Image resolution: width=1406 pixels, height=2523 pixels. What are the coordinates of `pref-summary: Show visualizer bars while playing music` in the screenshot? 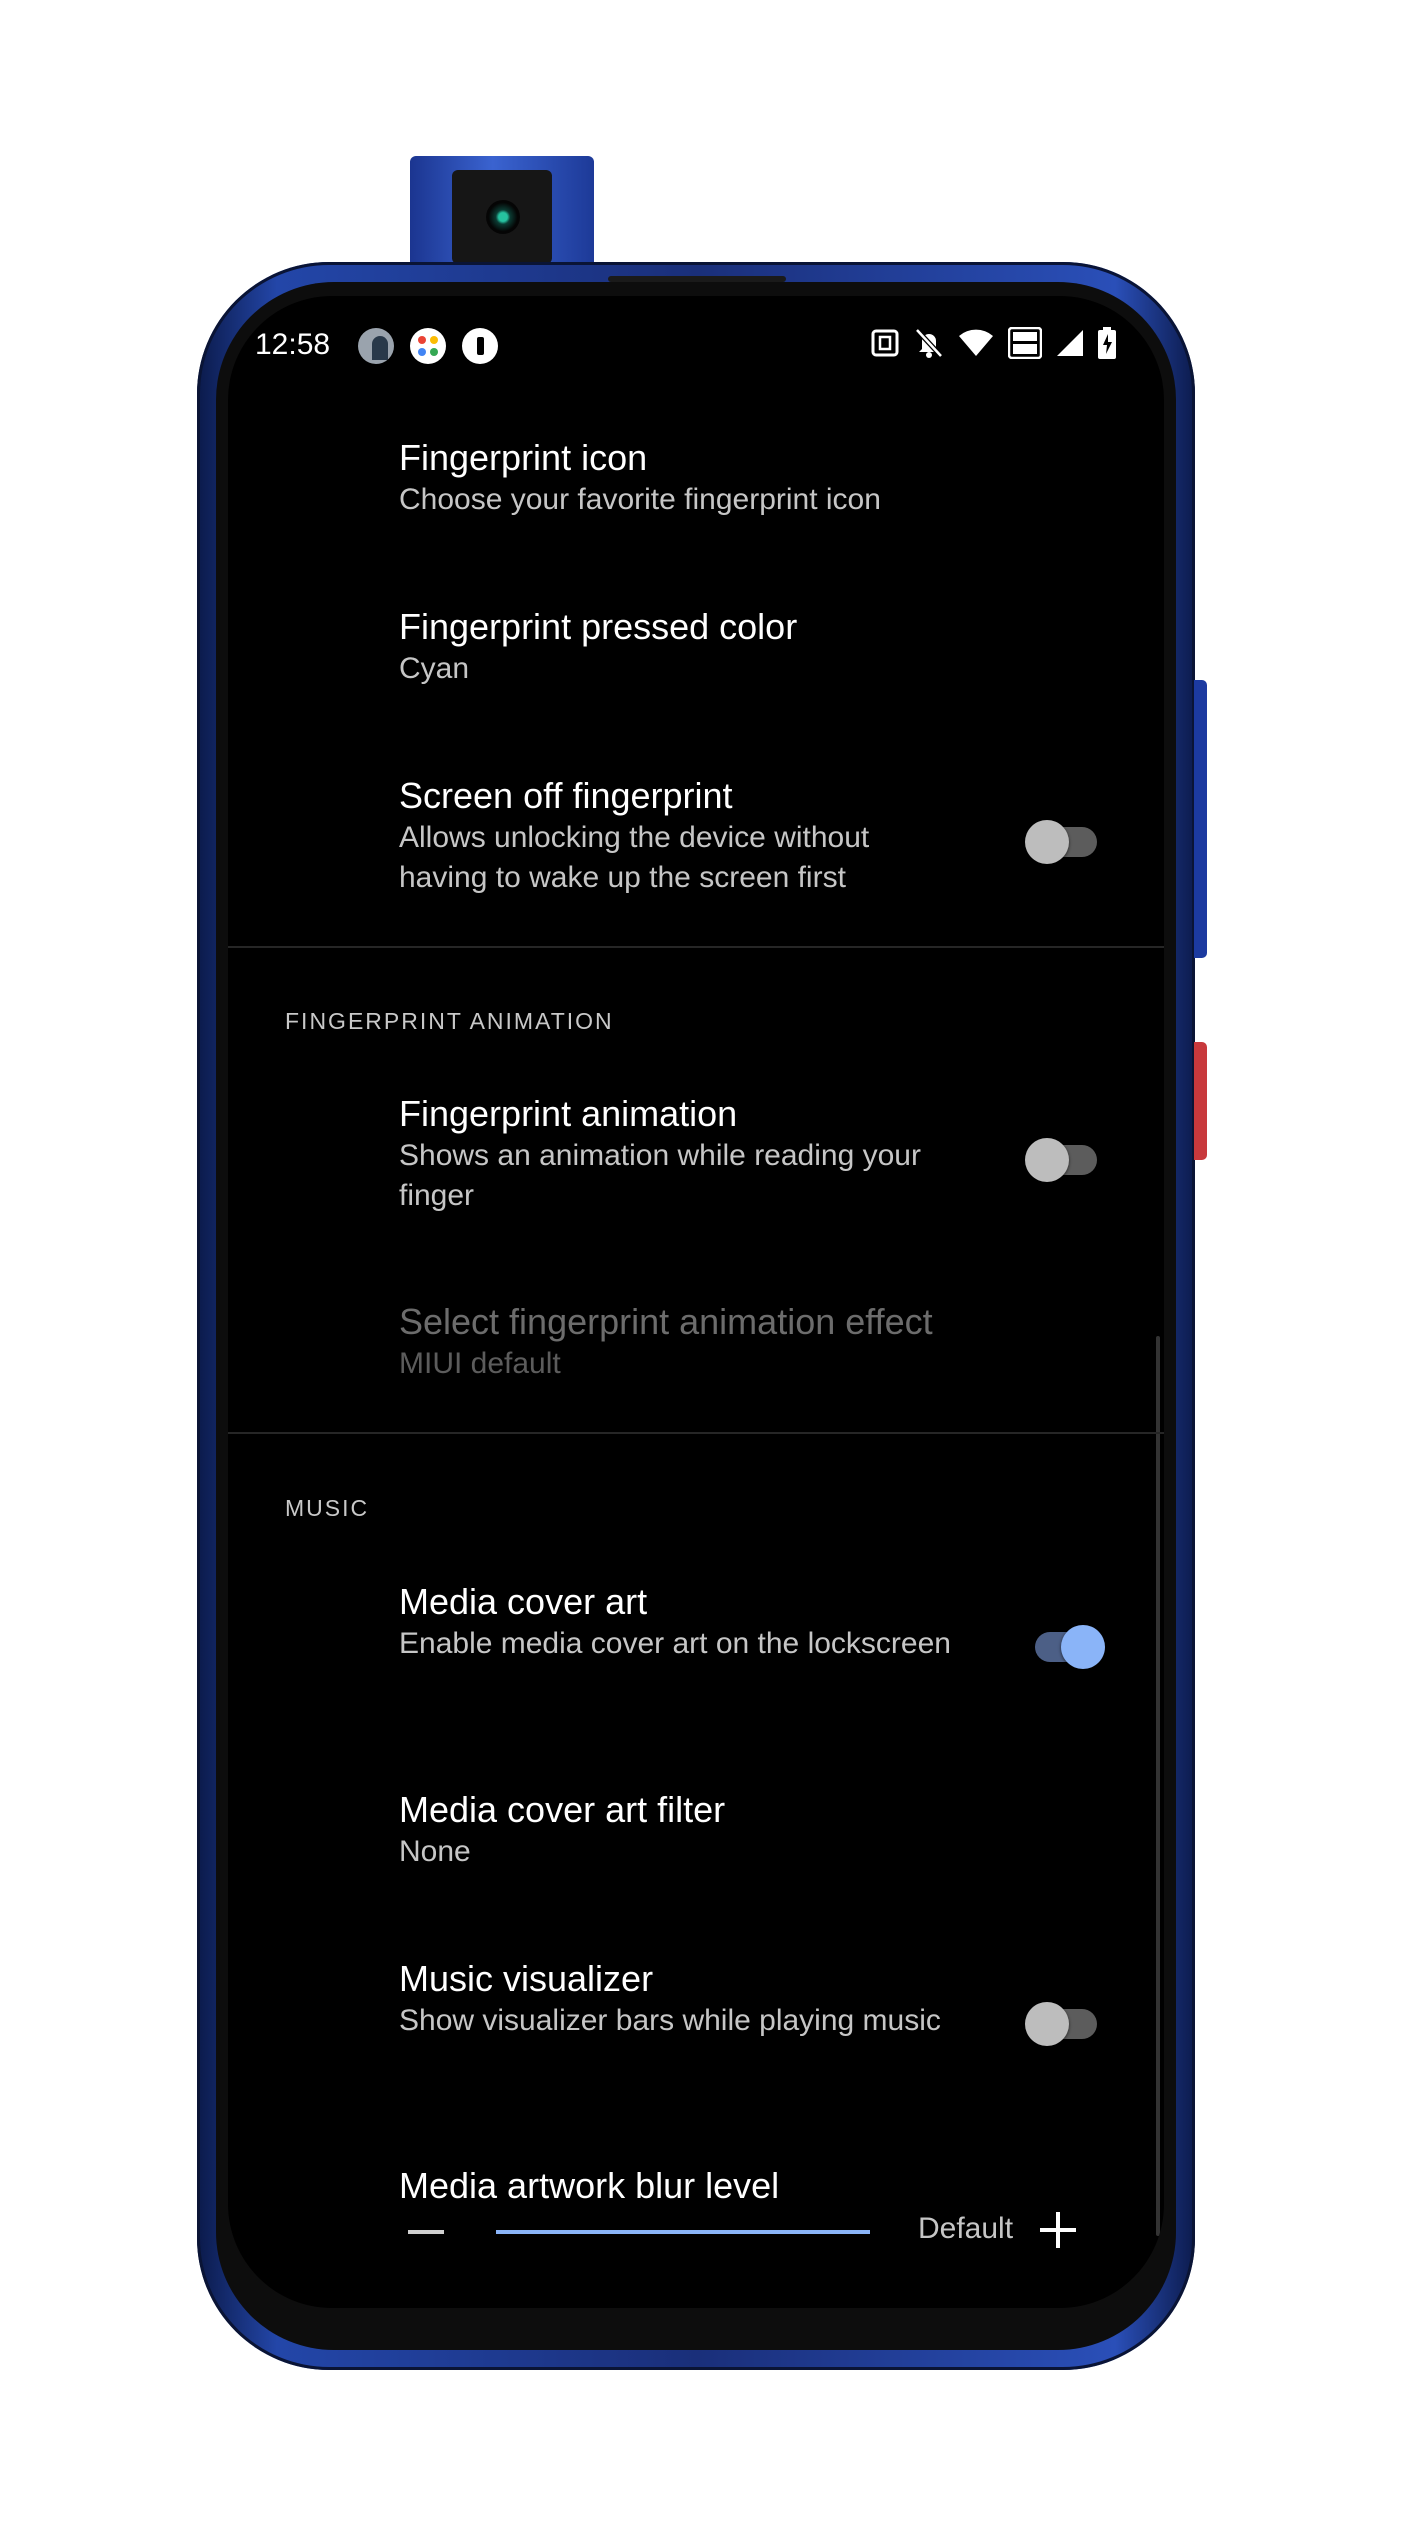 It's located at (670, 2020).